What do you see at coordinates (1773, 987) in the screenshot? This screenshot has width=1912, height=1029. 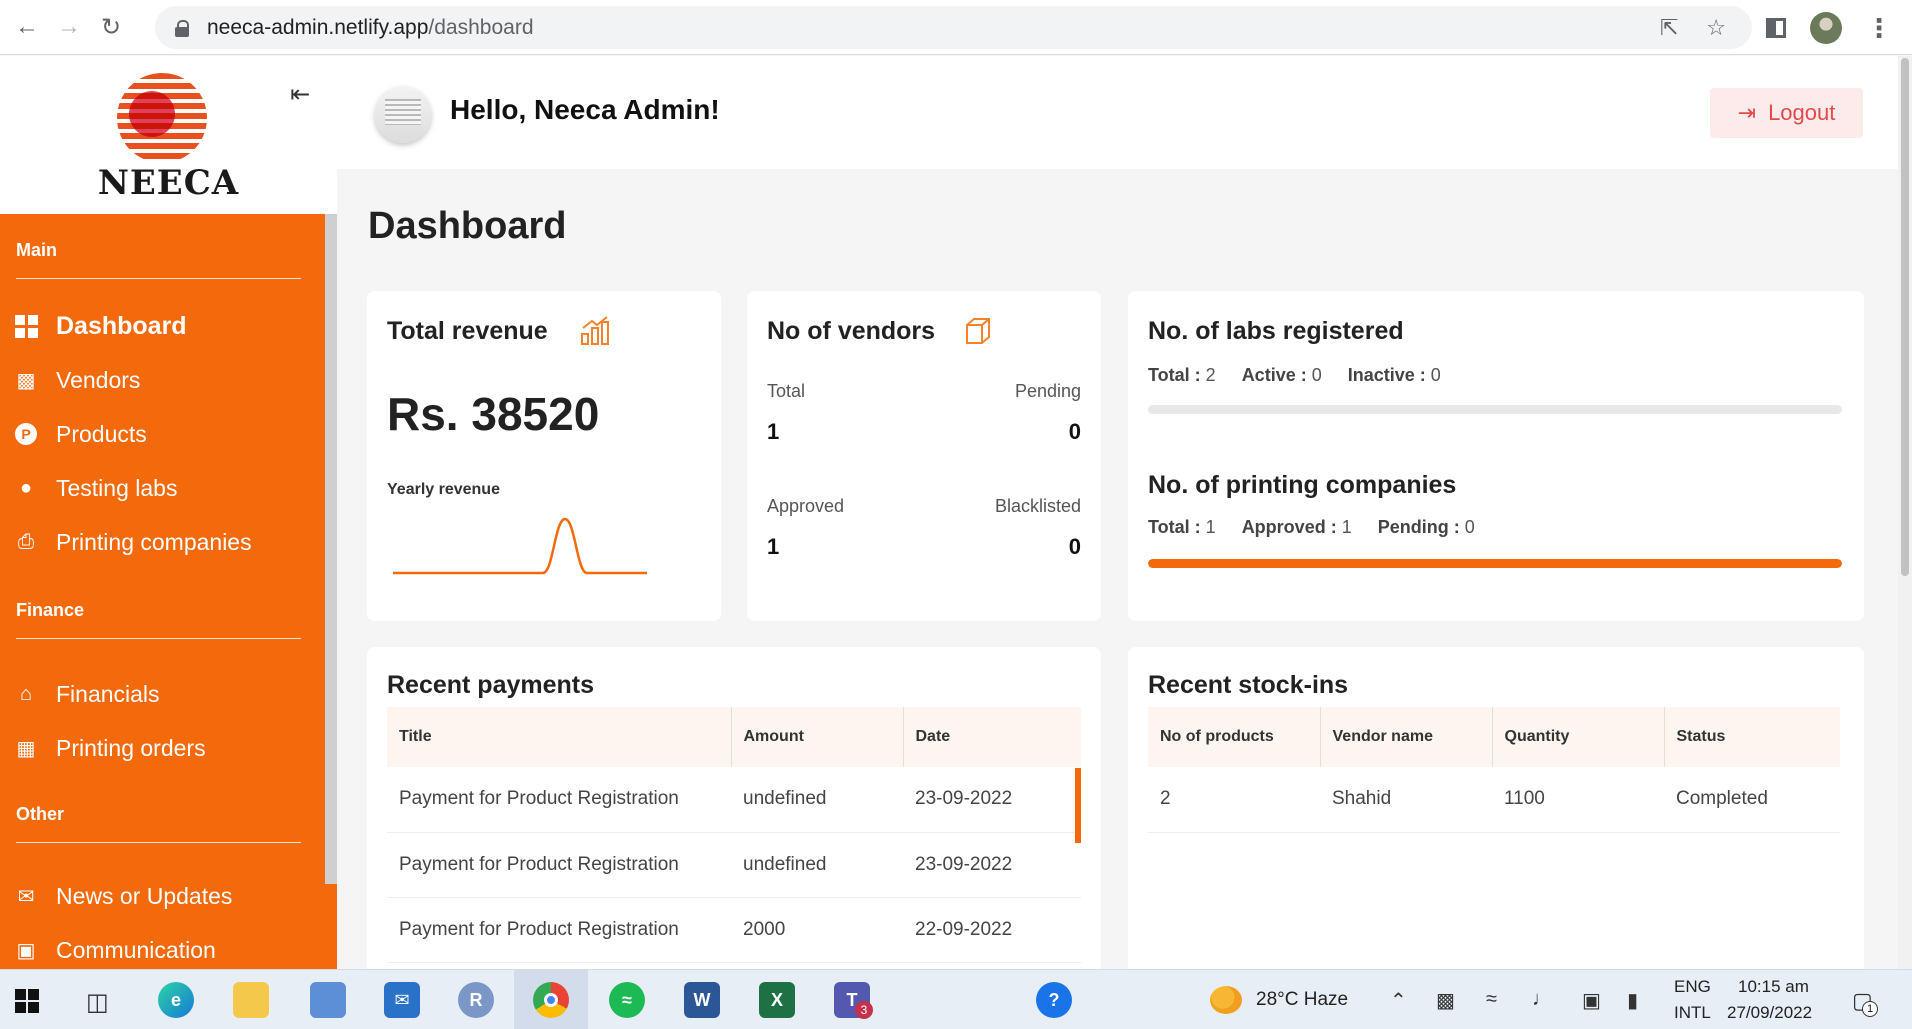 I see `clock-time: 10:15 am` at bounding box center [1773, 987].